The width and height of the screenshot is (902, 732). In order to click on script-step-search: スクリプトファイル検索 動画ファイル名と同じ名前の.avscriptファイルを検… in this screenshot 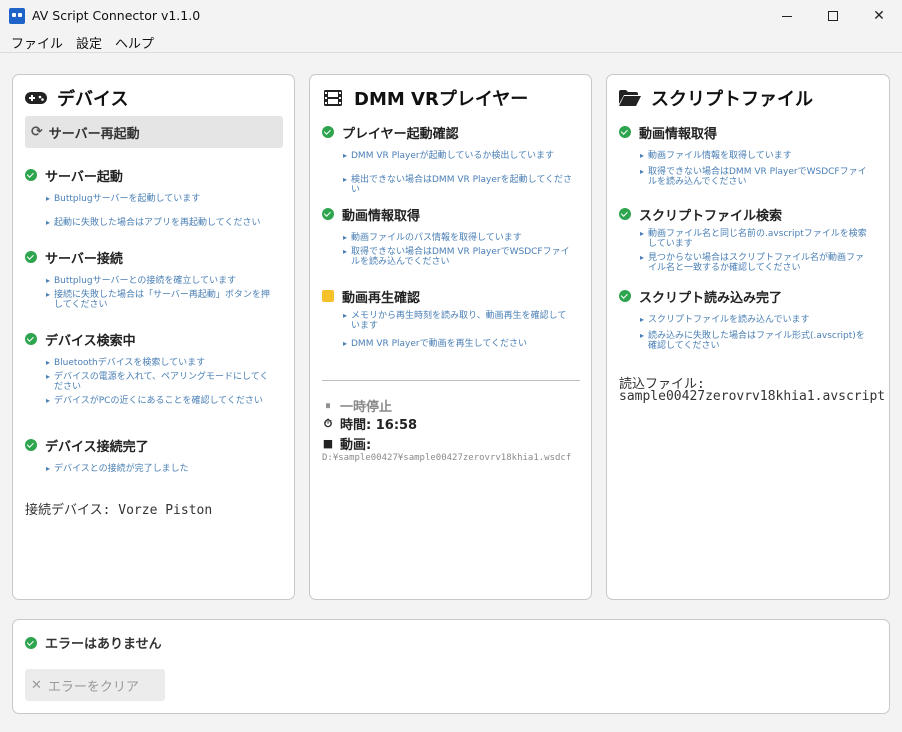, I will do `click(745, 239)`.